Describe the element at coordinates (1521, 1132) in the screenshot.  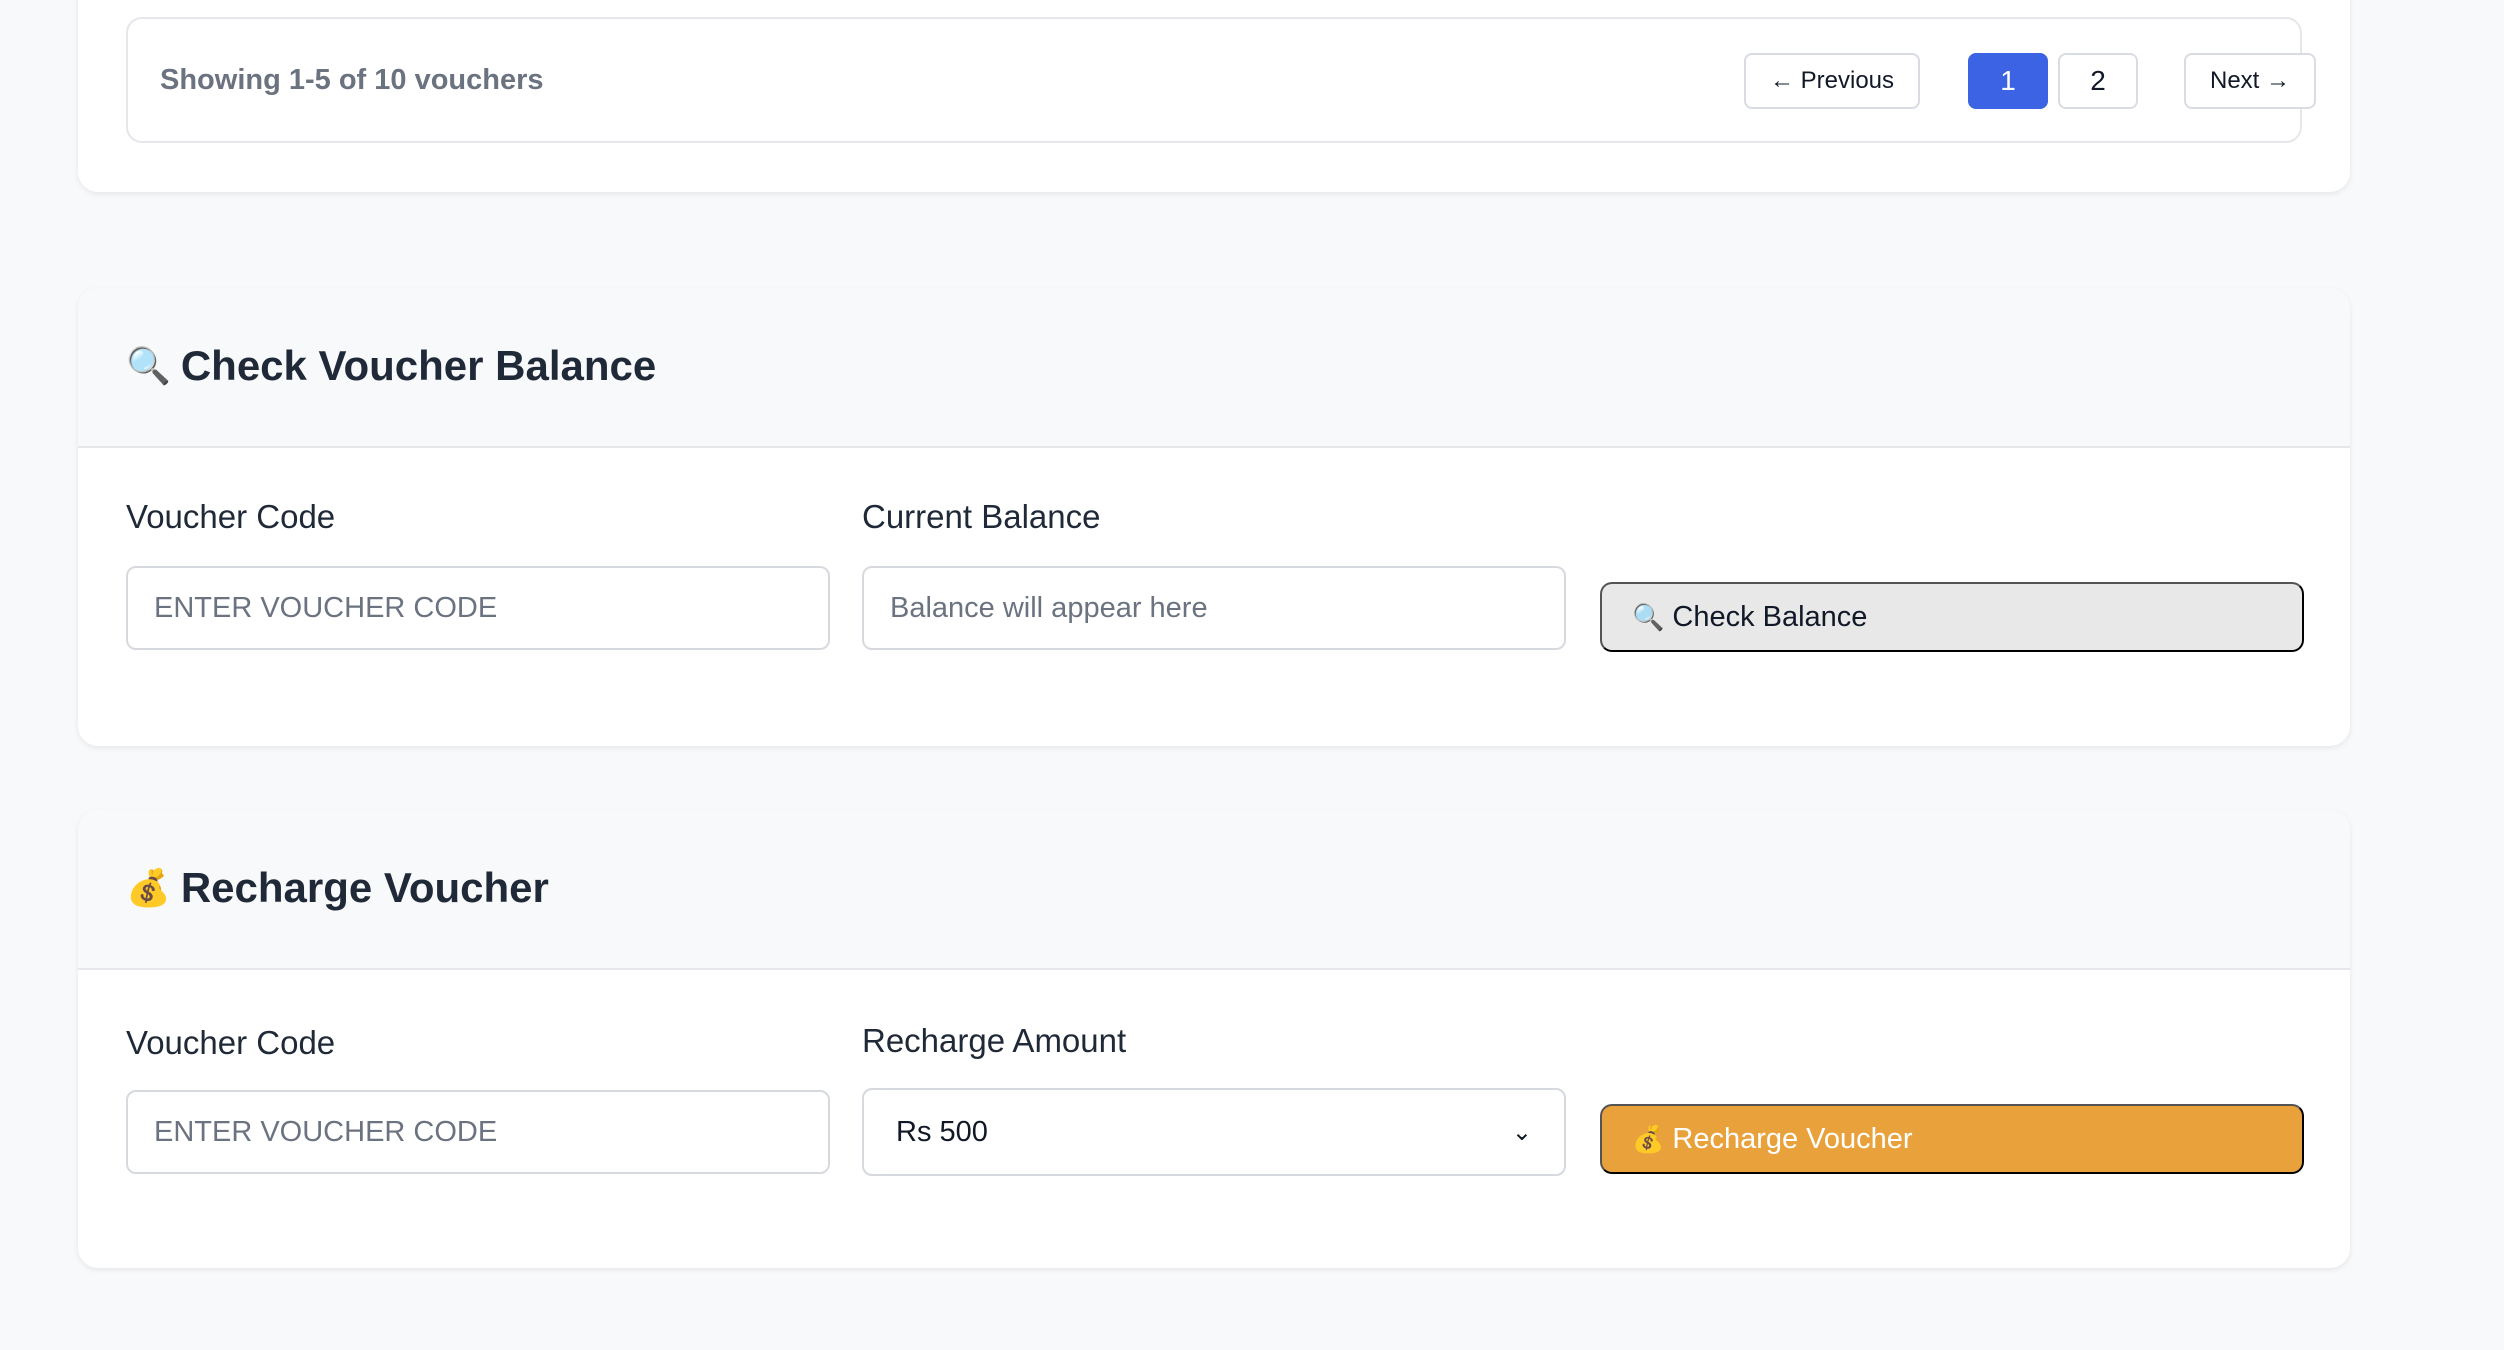
I see `chevron-down-icon: ⌄` at that location.